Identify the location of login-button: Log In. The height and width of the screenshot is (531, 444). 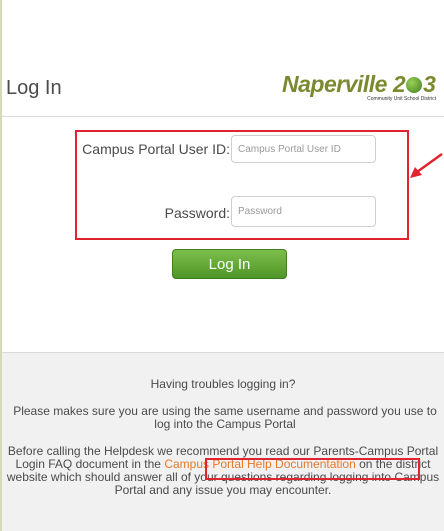
(229, 264).